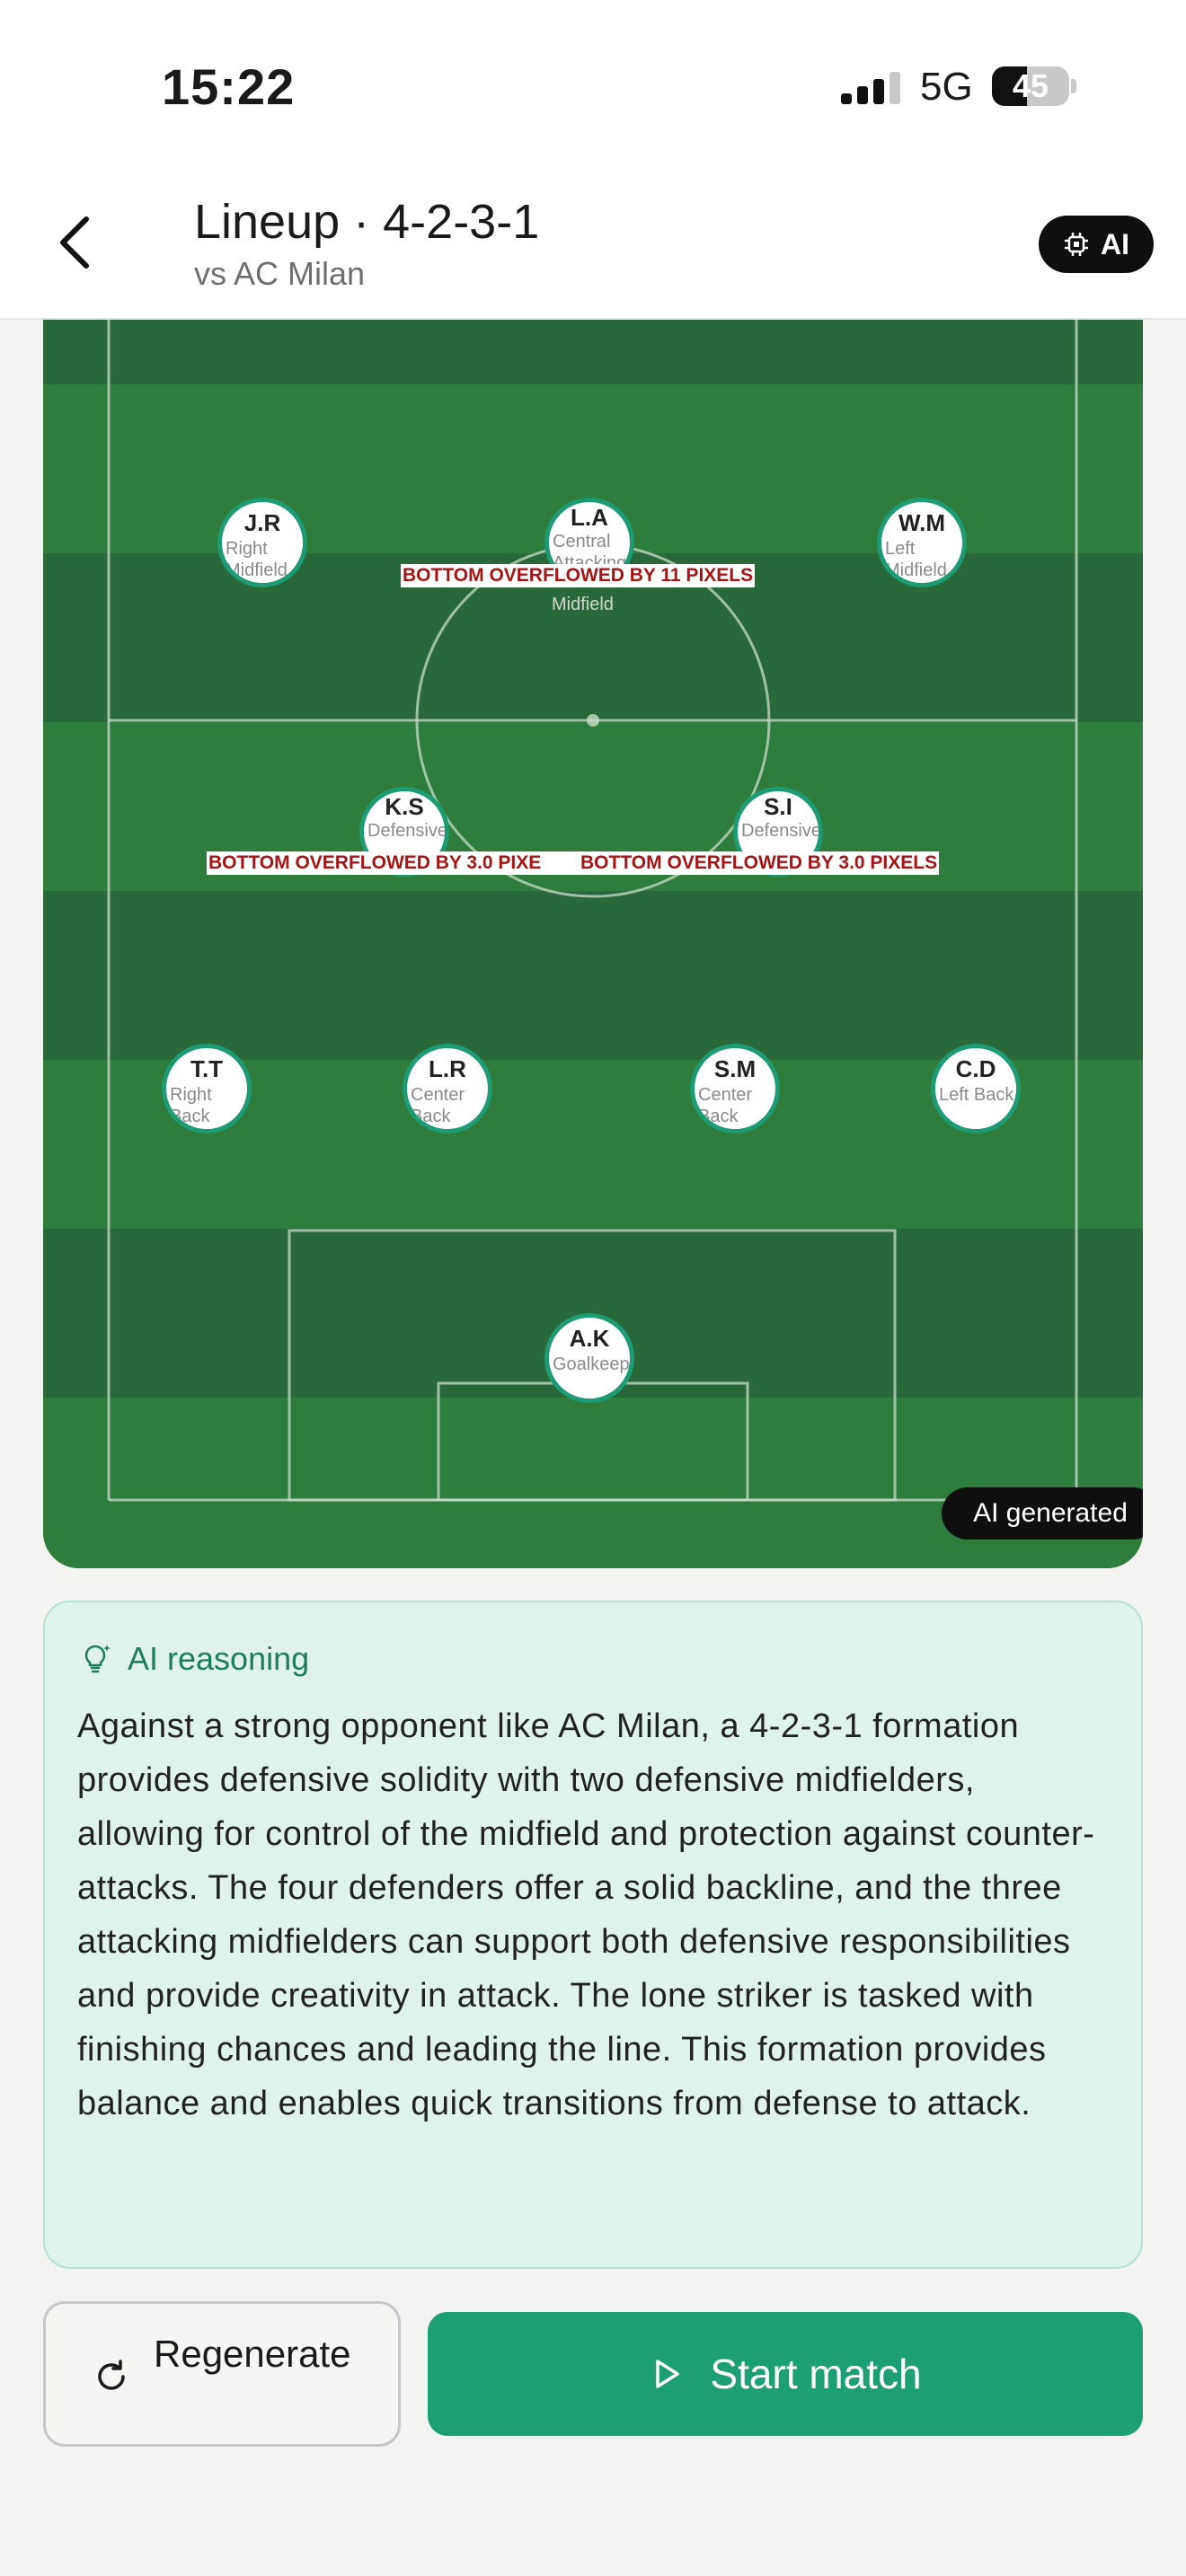  What do you see at coordinates (111, 2375) in the screenshot?
I see `refresh-icon` at bounding box center [111, 2375].